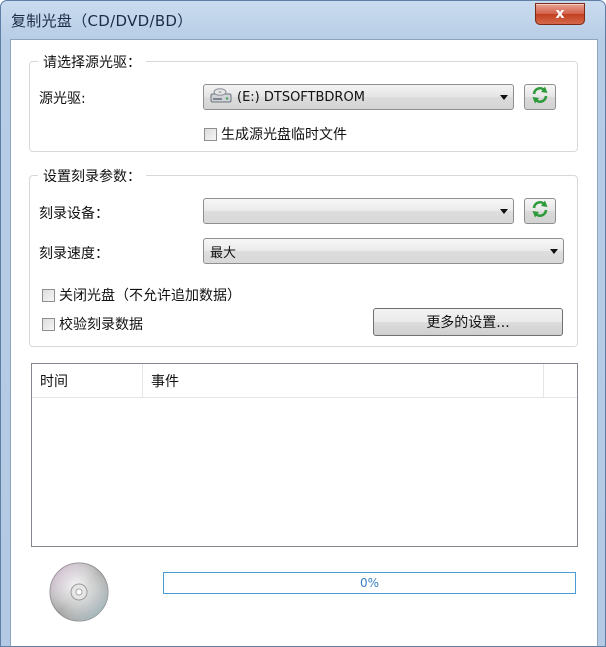 The height and width of the screenshot is (647, 606). I want to click on burn-progress-bar: 0%, so click(369, 583).